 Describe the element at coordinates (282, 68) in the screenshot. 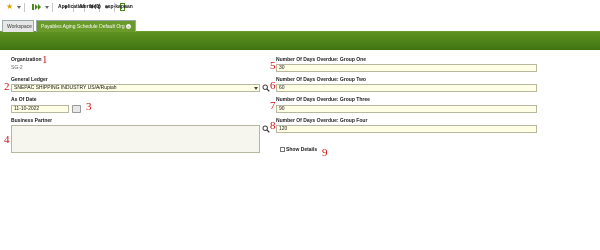

I see `group-one-value: 30` at that location.